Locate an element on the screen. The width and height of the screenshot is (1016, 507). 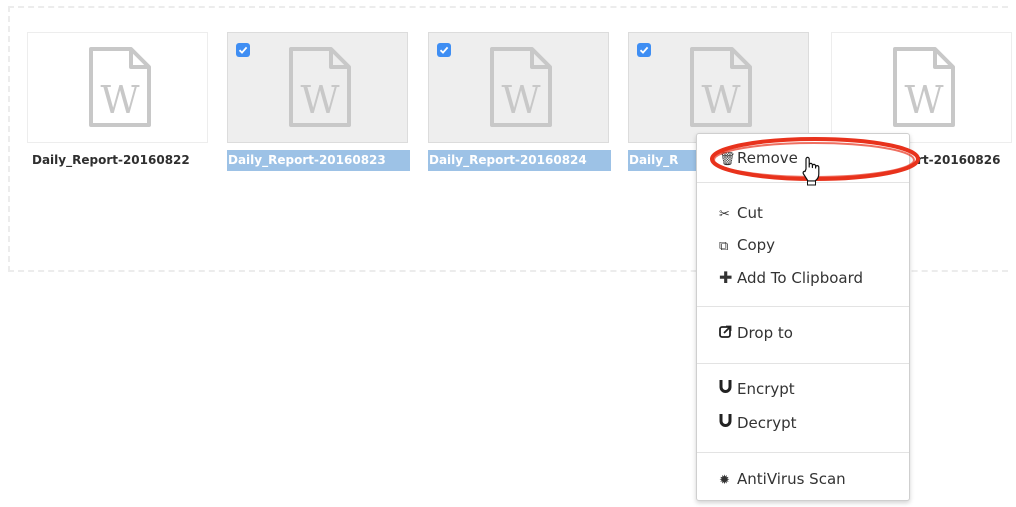
menu-item-add-to-clipboard: ✚ Add To Clipboard is located at coordinates (791, 278).